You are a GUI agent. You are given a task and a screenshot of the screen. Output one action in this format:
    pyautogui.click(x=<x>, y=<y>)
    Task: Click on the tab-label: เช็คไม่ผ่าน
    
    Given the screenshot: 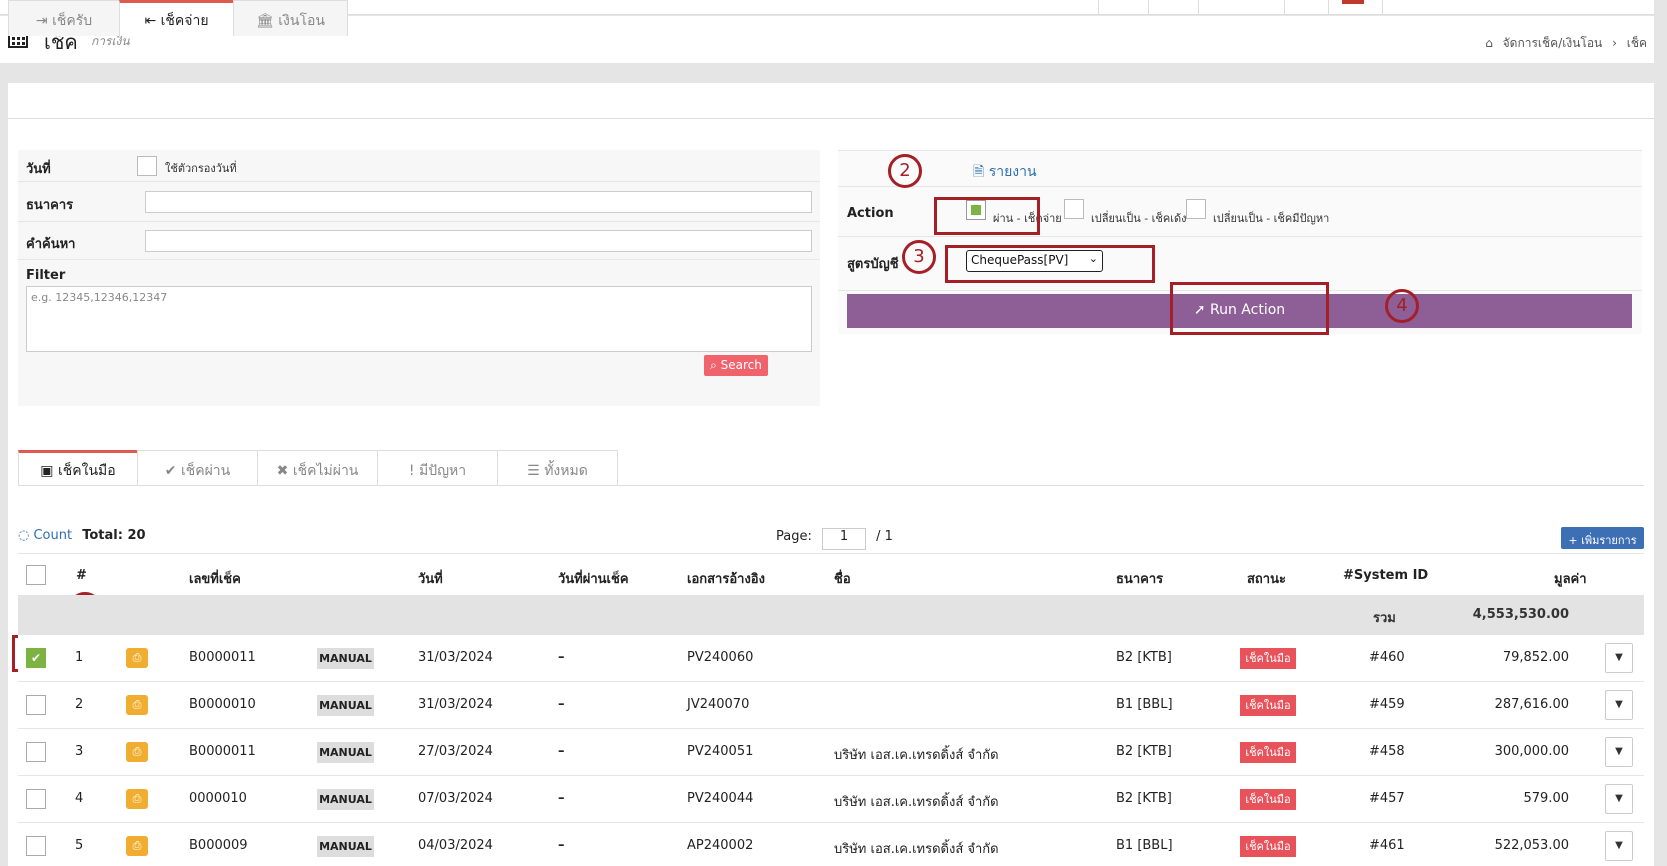 What is the action you would take?
    pyautogui.click(x=325, y=471)
    